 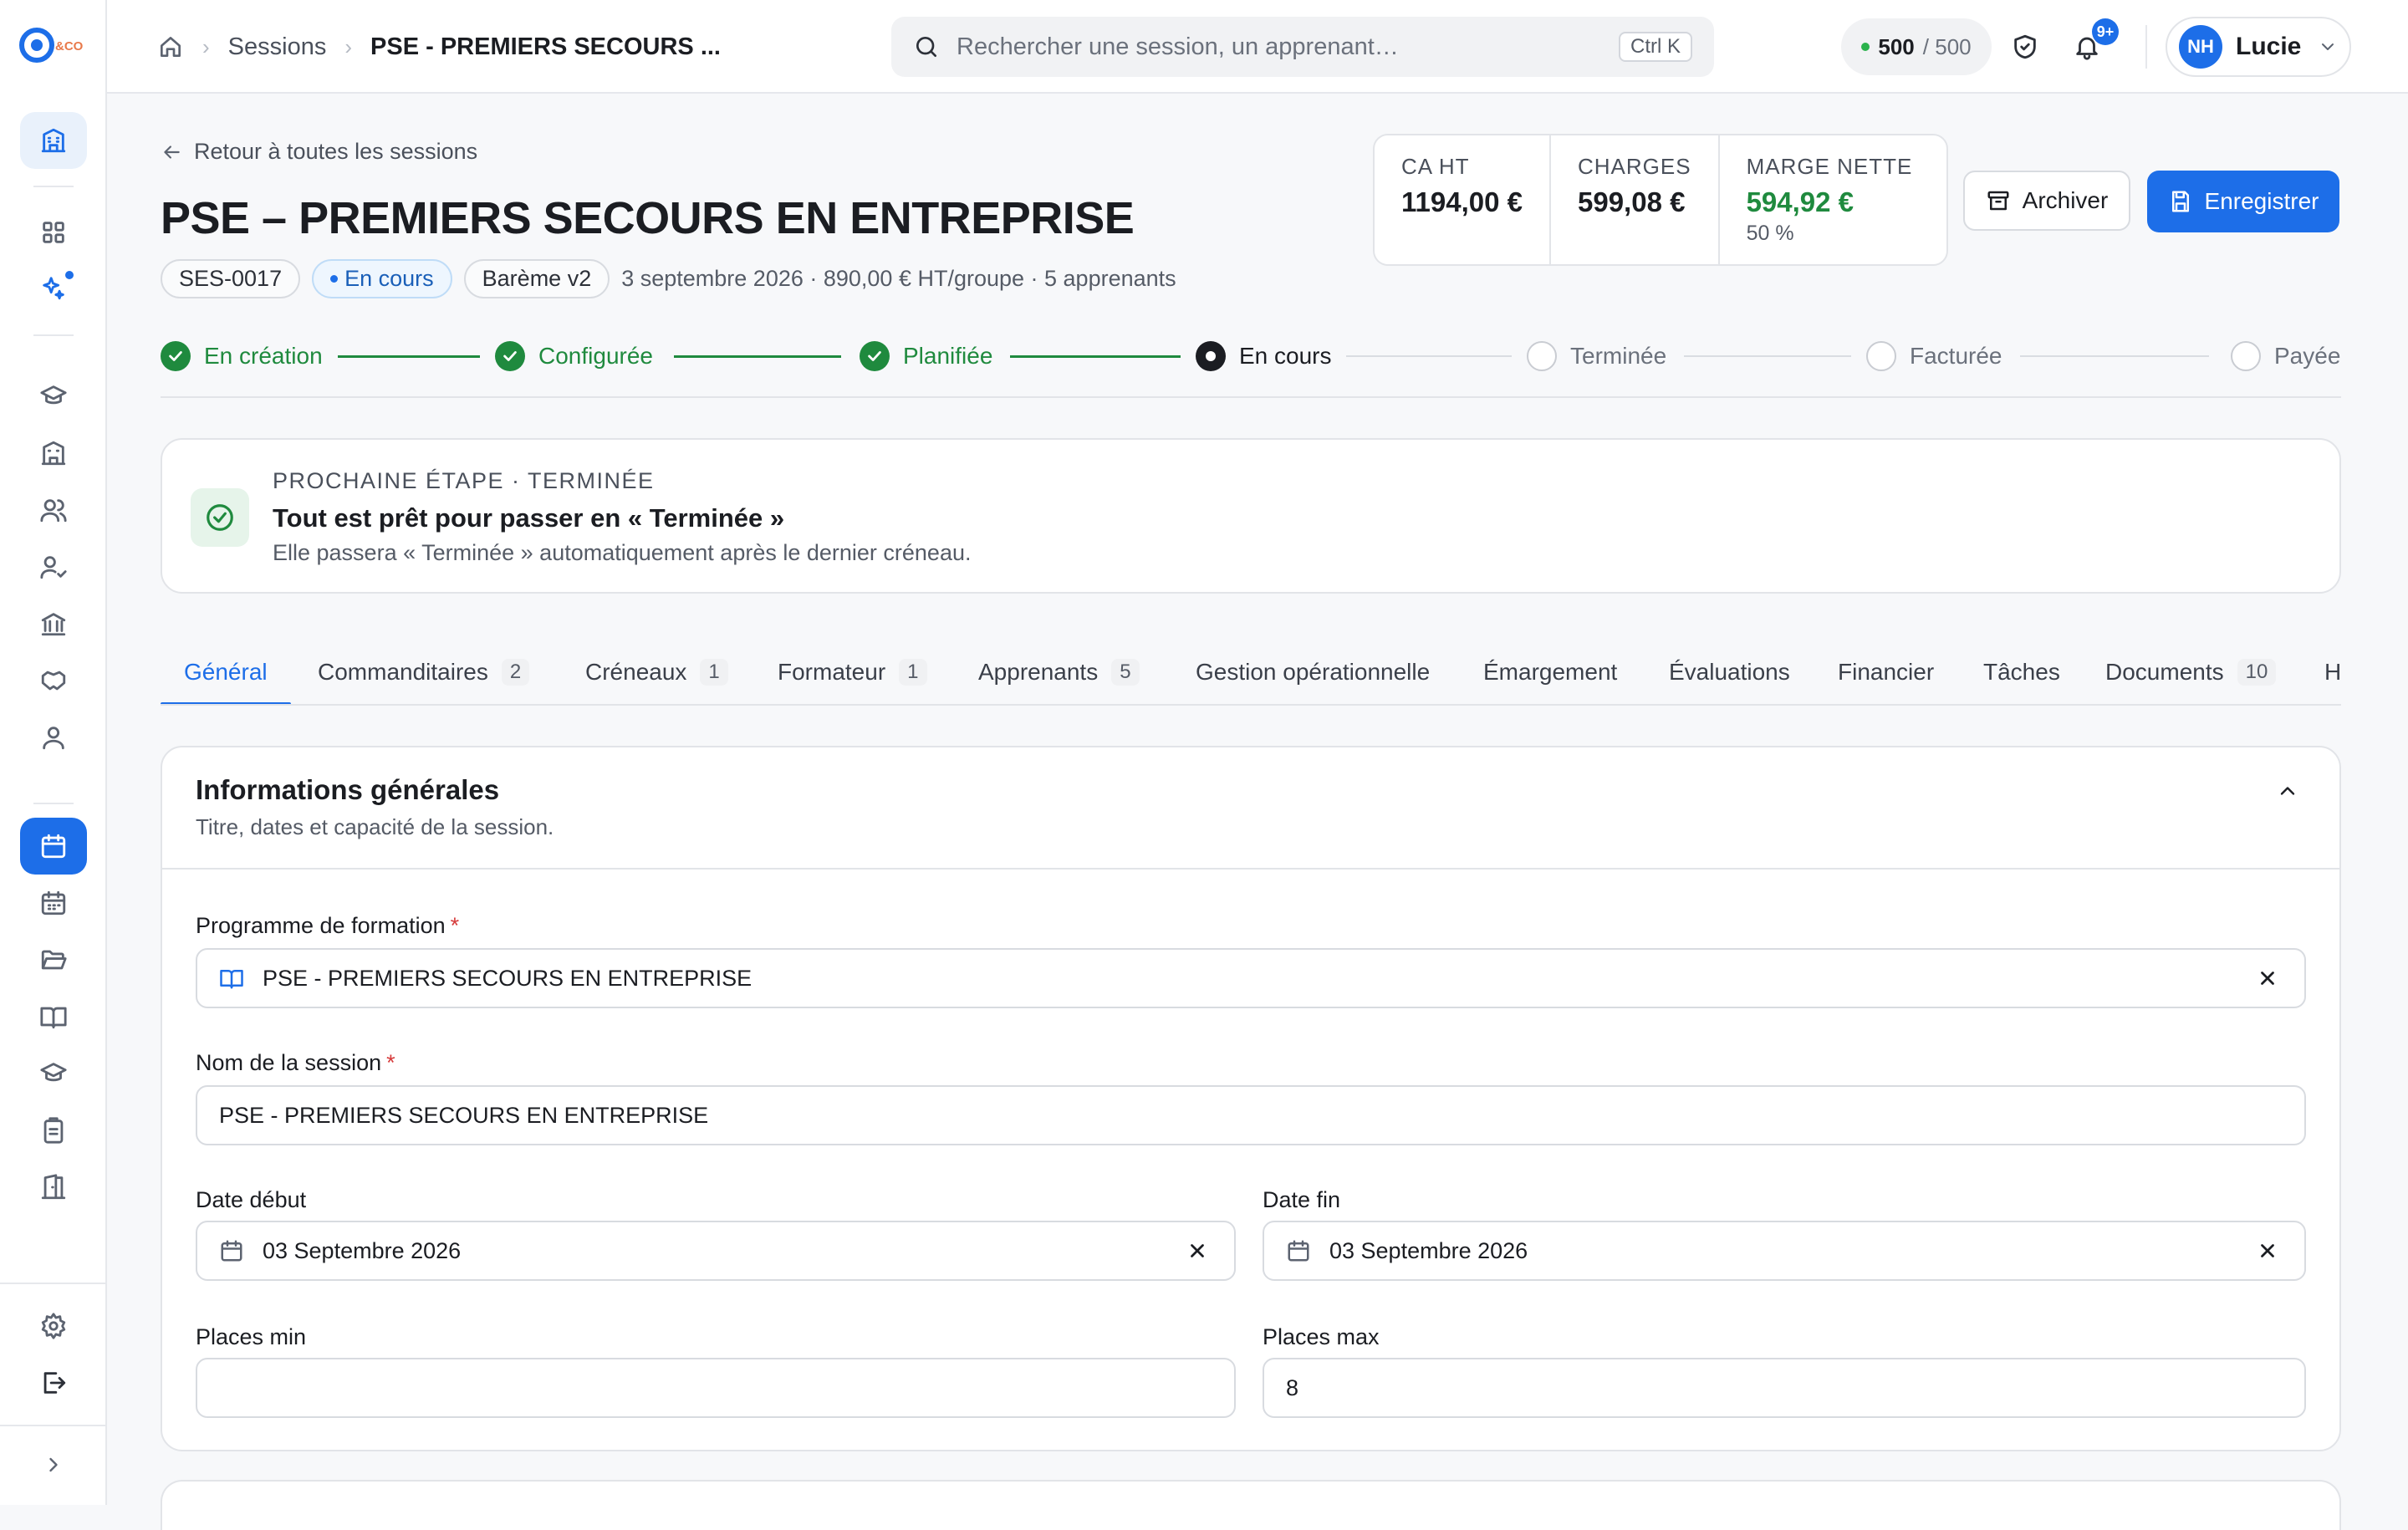 What do you see at coordinates (54, 903) in the screenshot?
I see `sidebar-item-planning` at bounding box center [54, 903].